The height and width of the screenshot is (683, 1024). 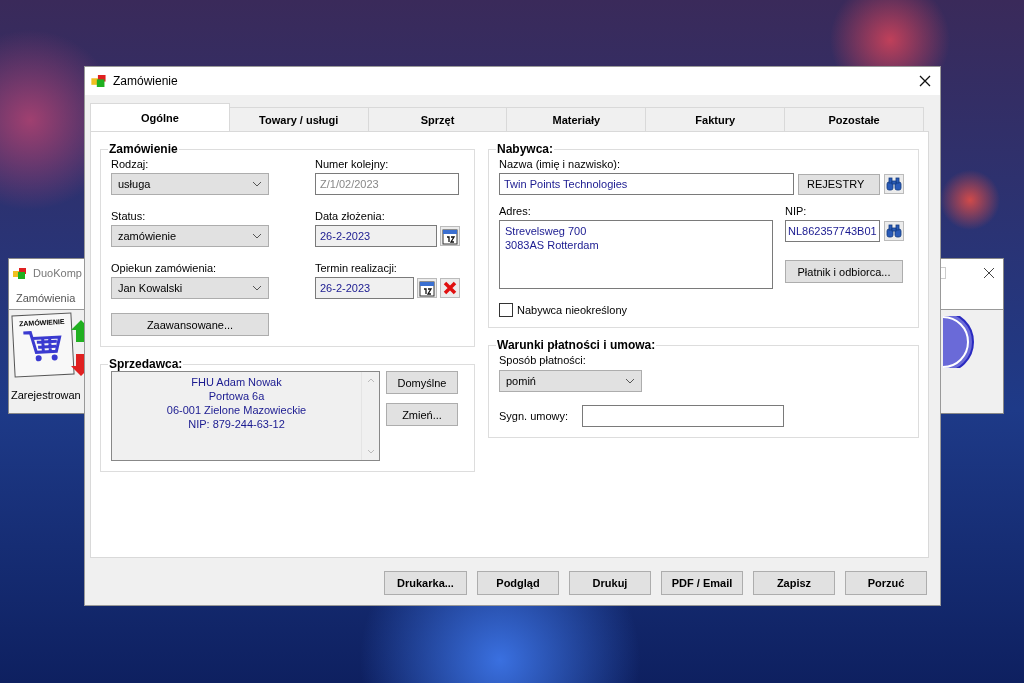 I want to click on field-label: Nazwa (imię i nazwisko):, so click(x=560, y=164).